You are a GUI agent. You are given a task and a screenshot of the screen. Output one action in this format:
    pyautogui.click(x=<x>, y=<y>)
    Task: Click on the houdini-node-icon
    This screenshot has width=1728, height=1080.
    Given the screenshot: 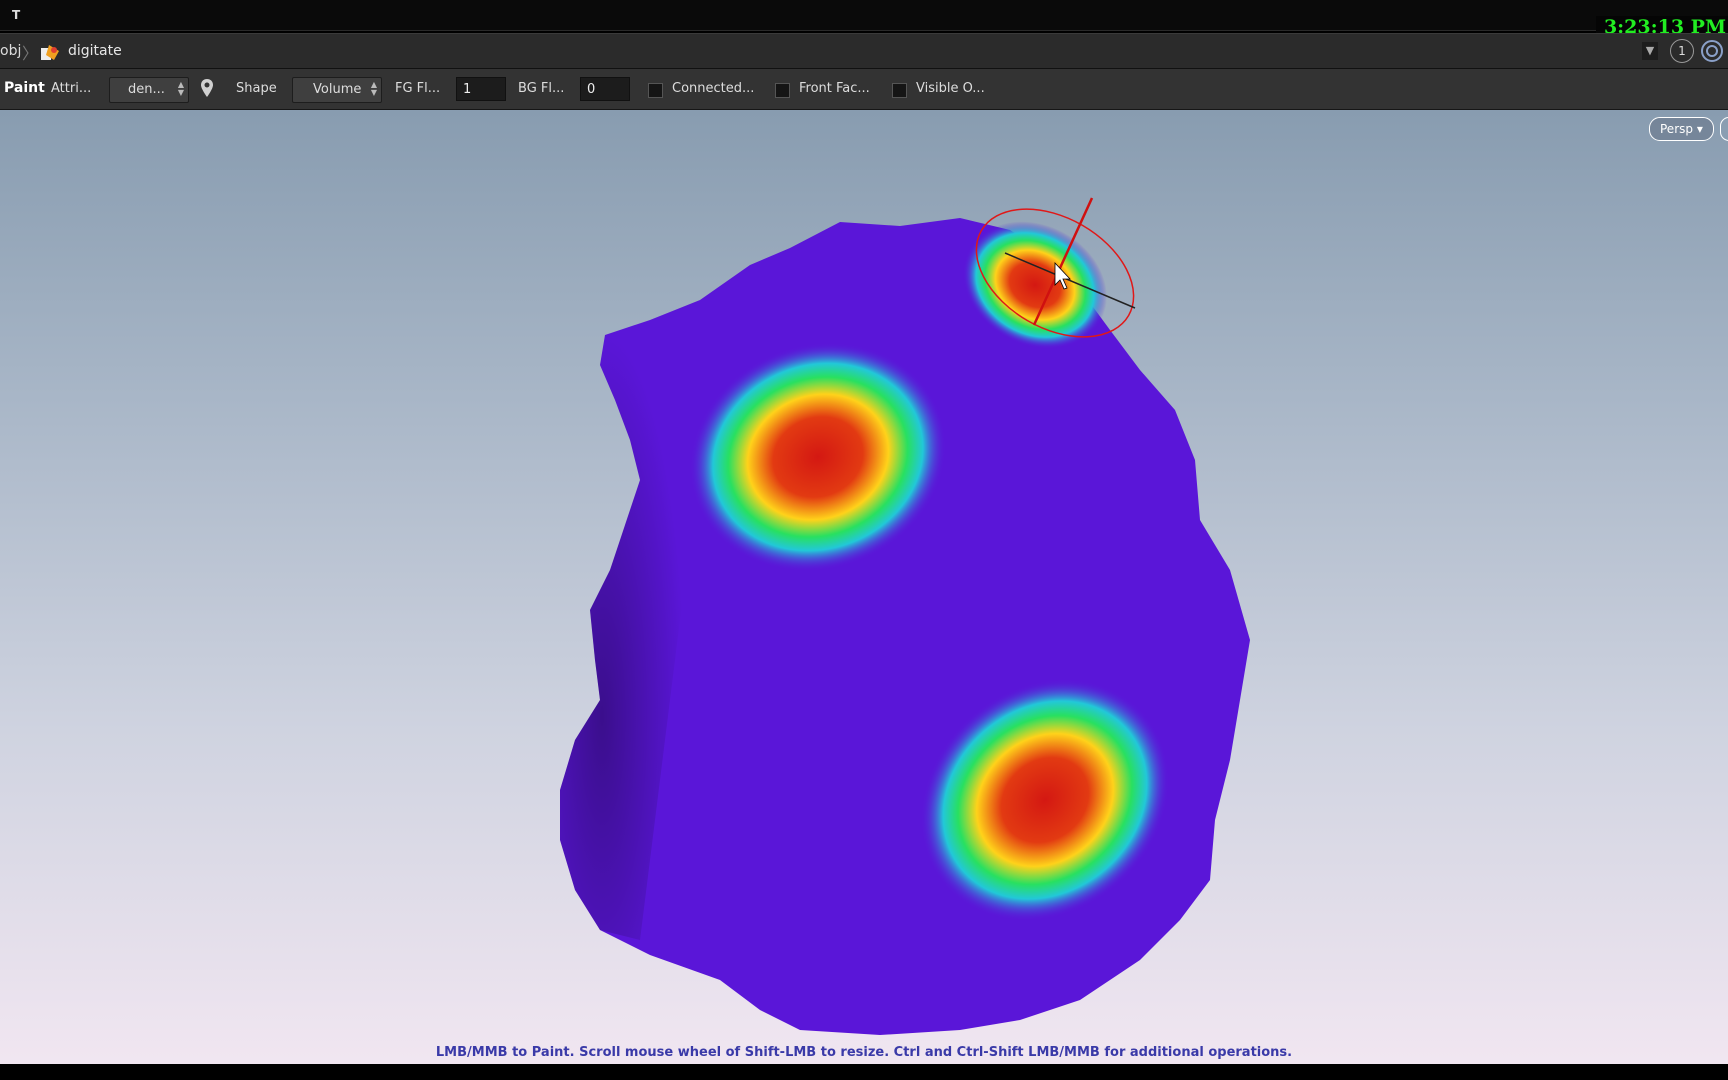 What is the action you would take?
    pyautogui.click(x=50, y=52)
    